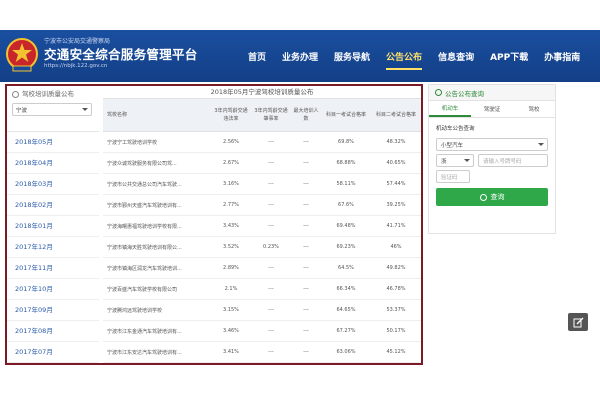 The height and width of the screenshot is (400, 600). What do you see at coordinates (231, 163) in the screenshot?
I see `table-cell: 2.67%` at bounding box center [231, 163].